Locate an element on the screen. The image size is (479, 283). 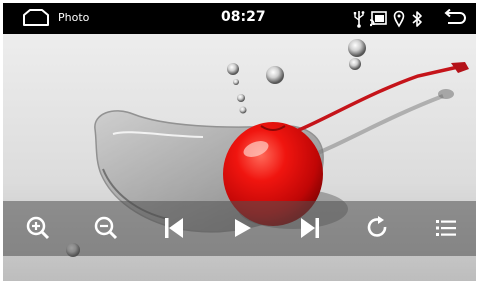
home-button is located at coordinates (36, 18).